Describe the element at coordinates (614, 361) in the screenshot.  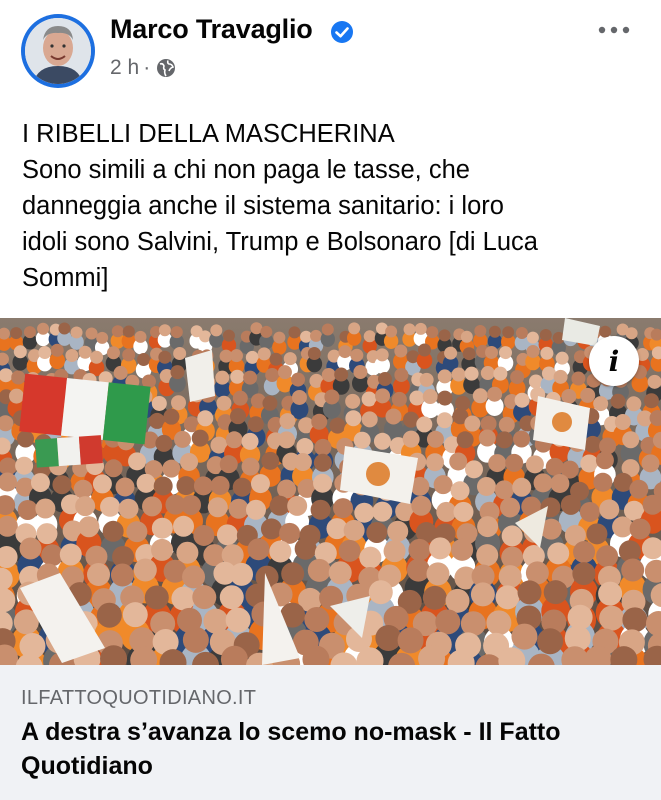
I see `image-info-button: i` at that location.